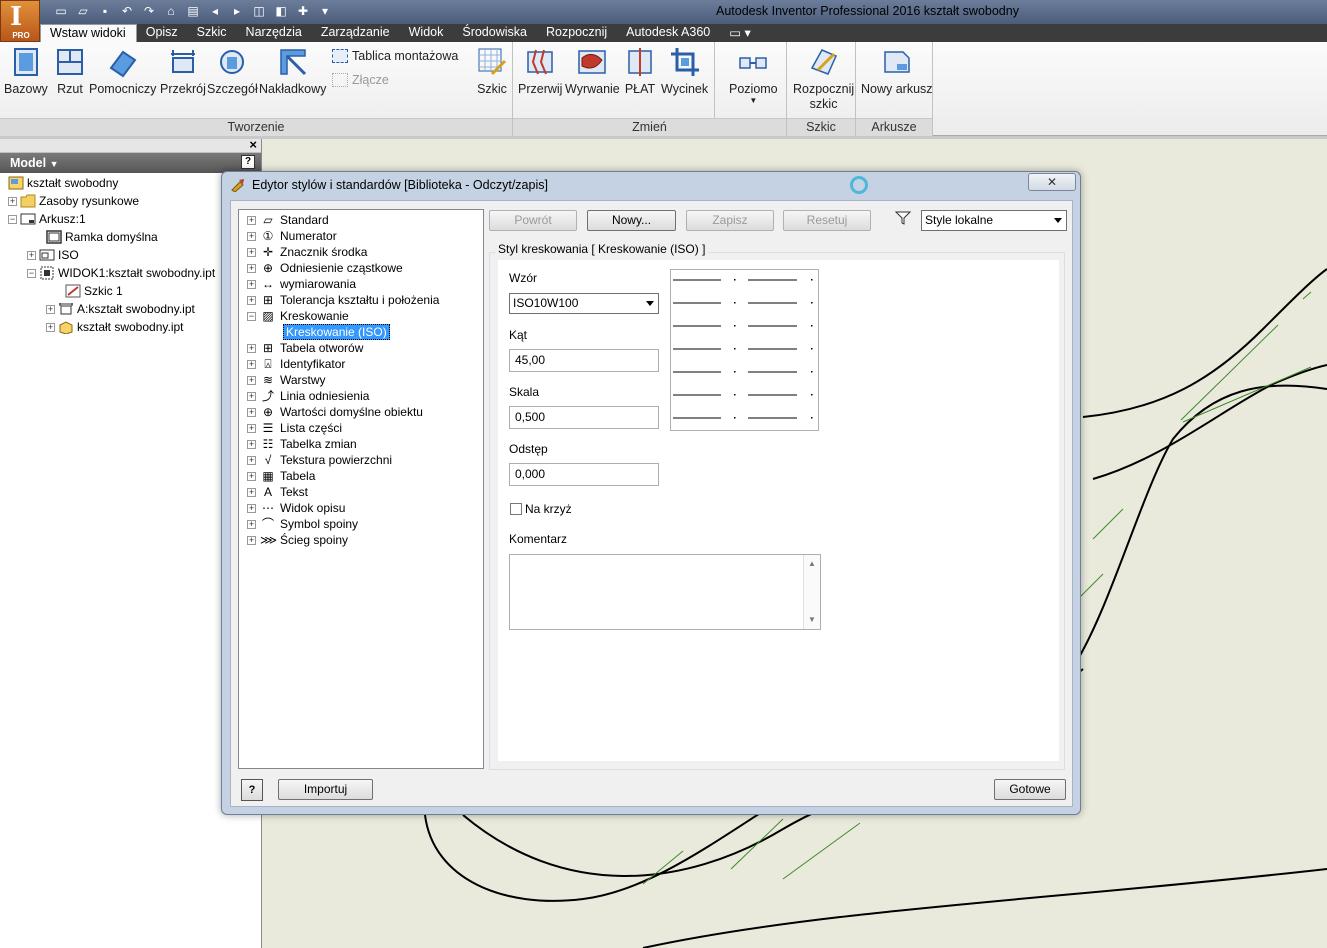  I want to click on tree-item-root: kształt swobodny, so click(63, 183).